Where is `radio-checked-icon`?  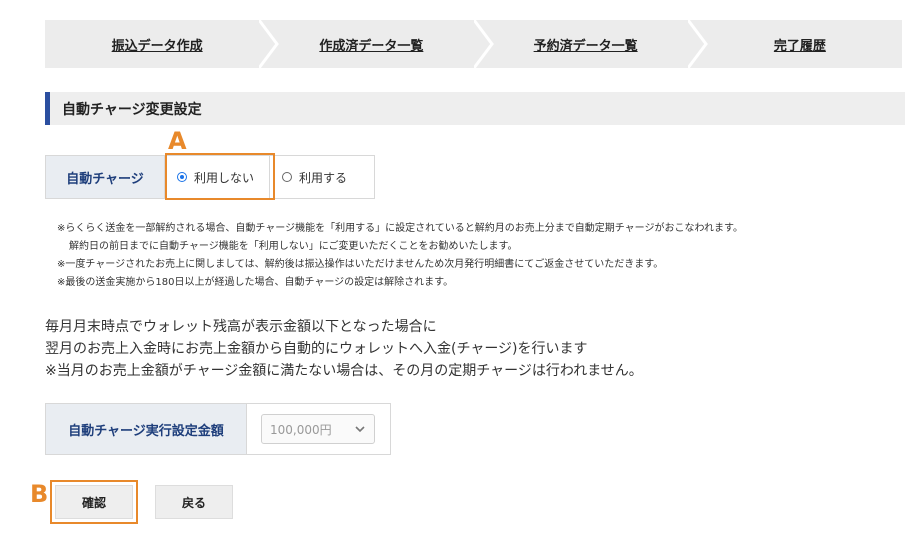
radio-checked-icon is located at coordinates (182, 177).